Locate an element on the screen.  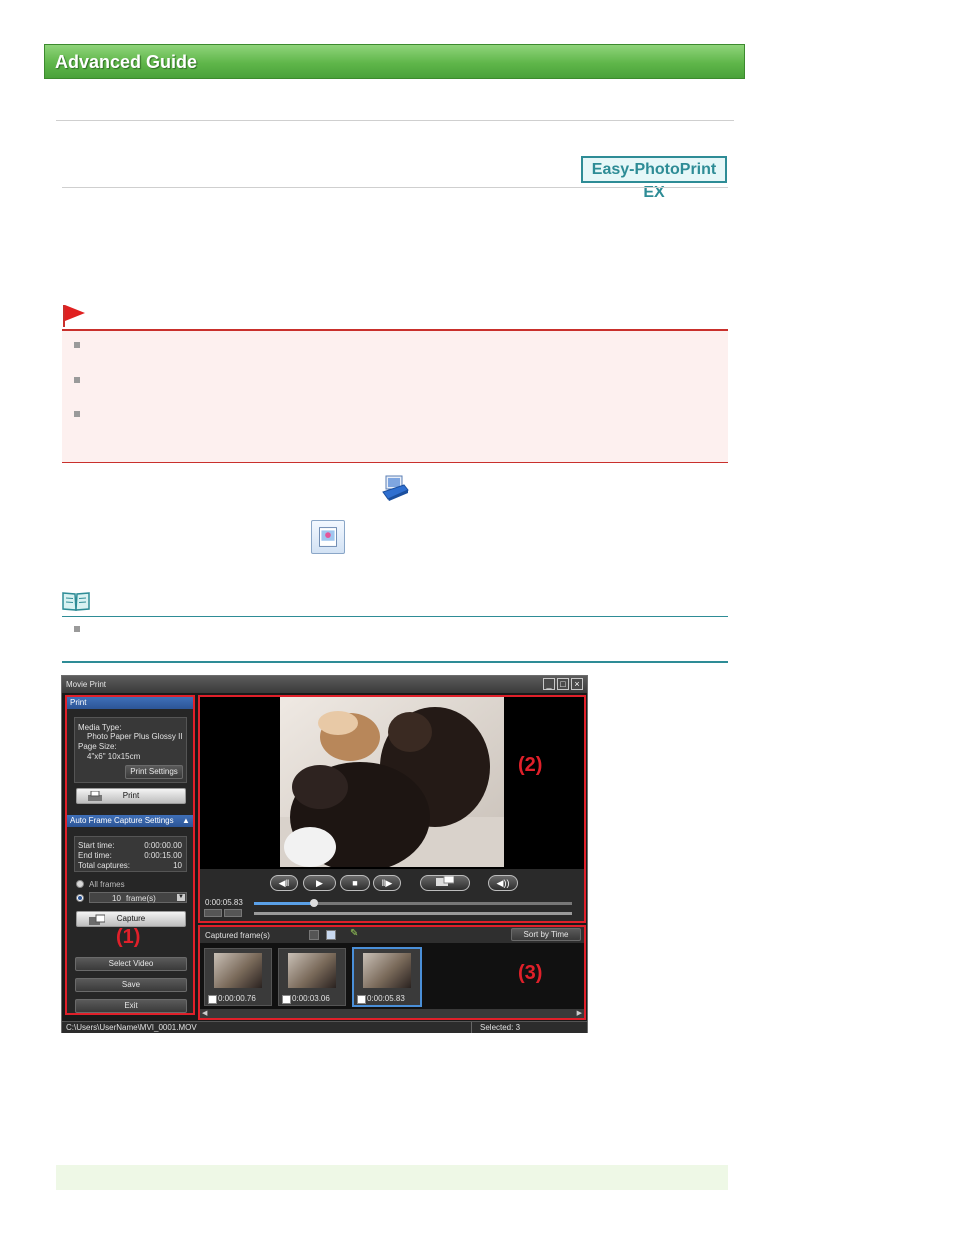
next-frame-icon: ‖▶ is located at coordinates (387, 883).